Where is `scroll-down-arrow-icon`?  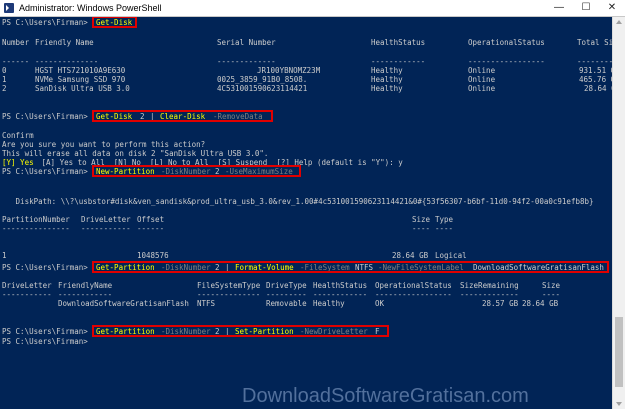
scroll-down-arrow-icon is located at coordinates (619, 404).